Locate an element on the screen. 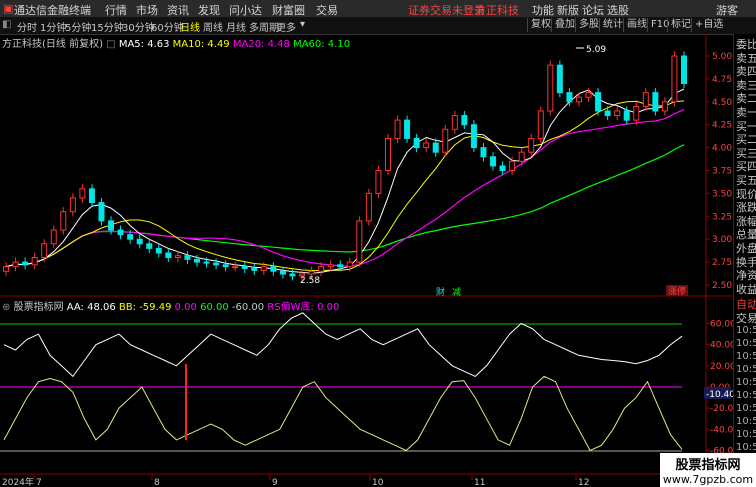 This screenshot has height=487, width=756. period-60min: 60分钟 is located at coordinates (167, 26).